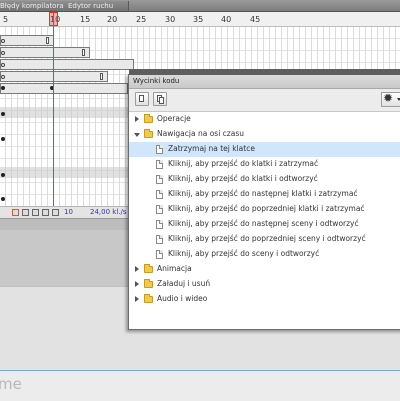 The height and width of the screenshot is (401, 400). I want to click on panel-toolbar: ✹, so click(264, 100).